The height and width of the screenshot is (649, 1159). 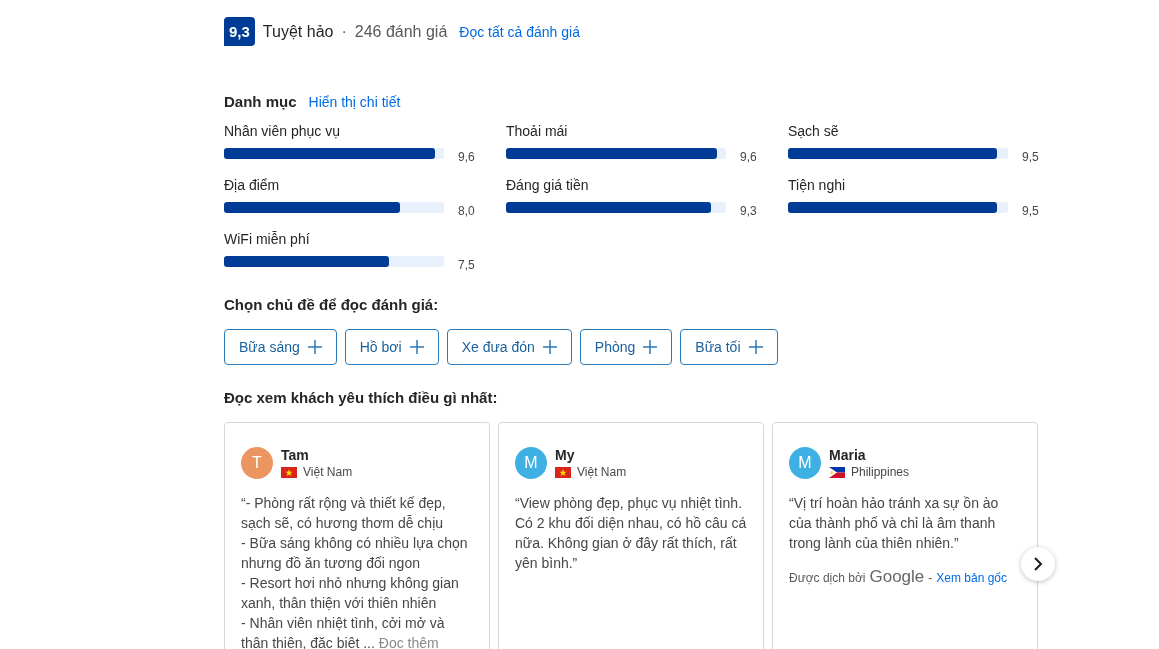 I want to click on category-name: WiFi miễn phí, so click(x=267, y=240).